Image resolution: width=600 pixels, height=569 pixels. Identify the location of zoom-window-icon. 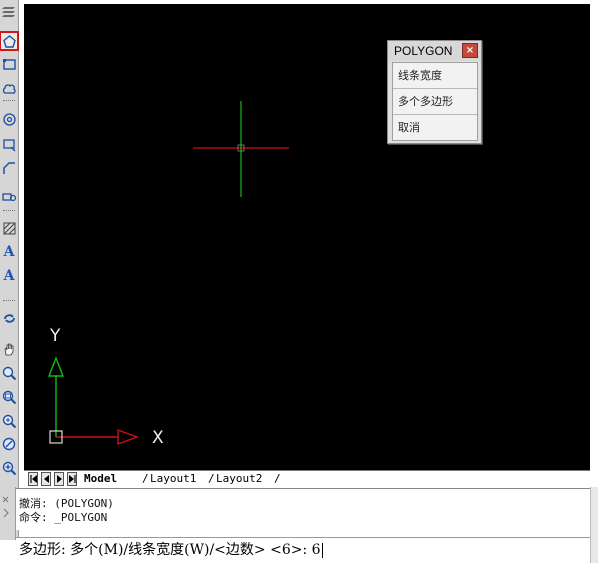
(9, 397).